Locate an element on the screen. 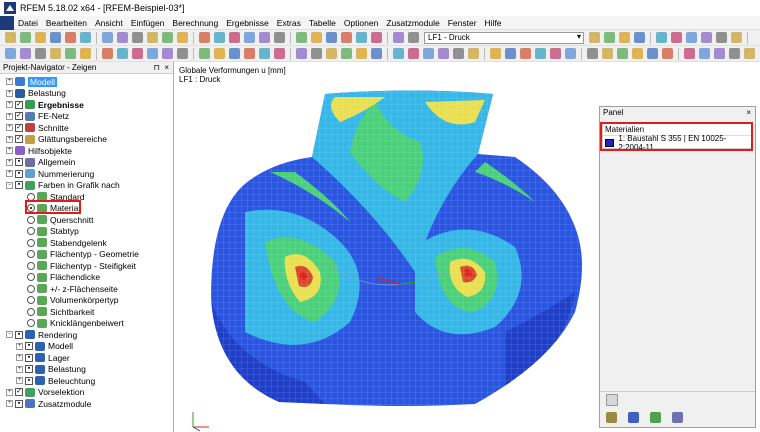  nav-item-buck: Knicklängenbeiwert is located at coordinates (75, 323).